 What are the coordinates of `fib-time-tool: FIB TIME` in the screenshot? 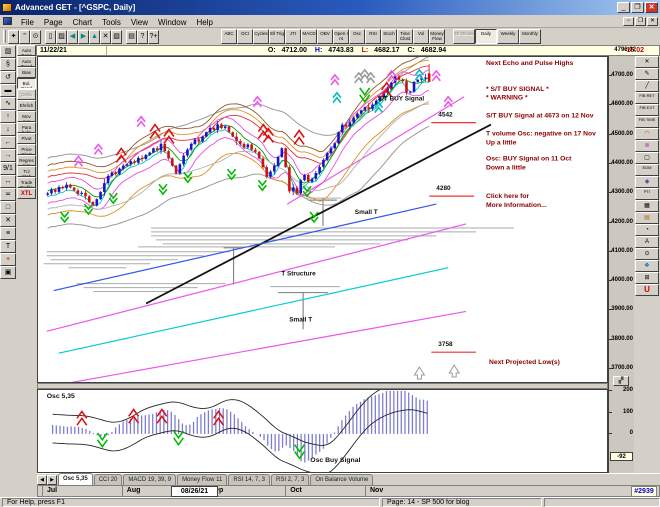 It's located at (647, 122).